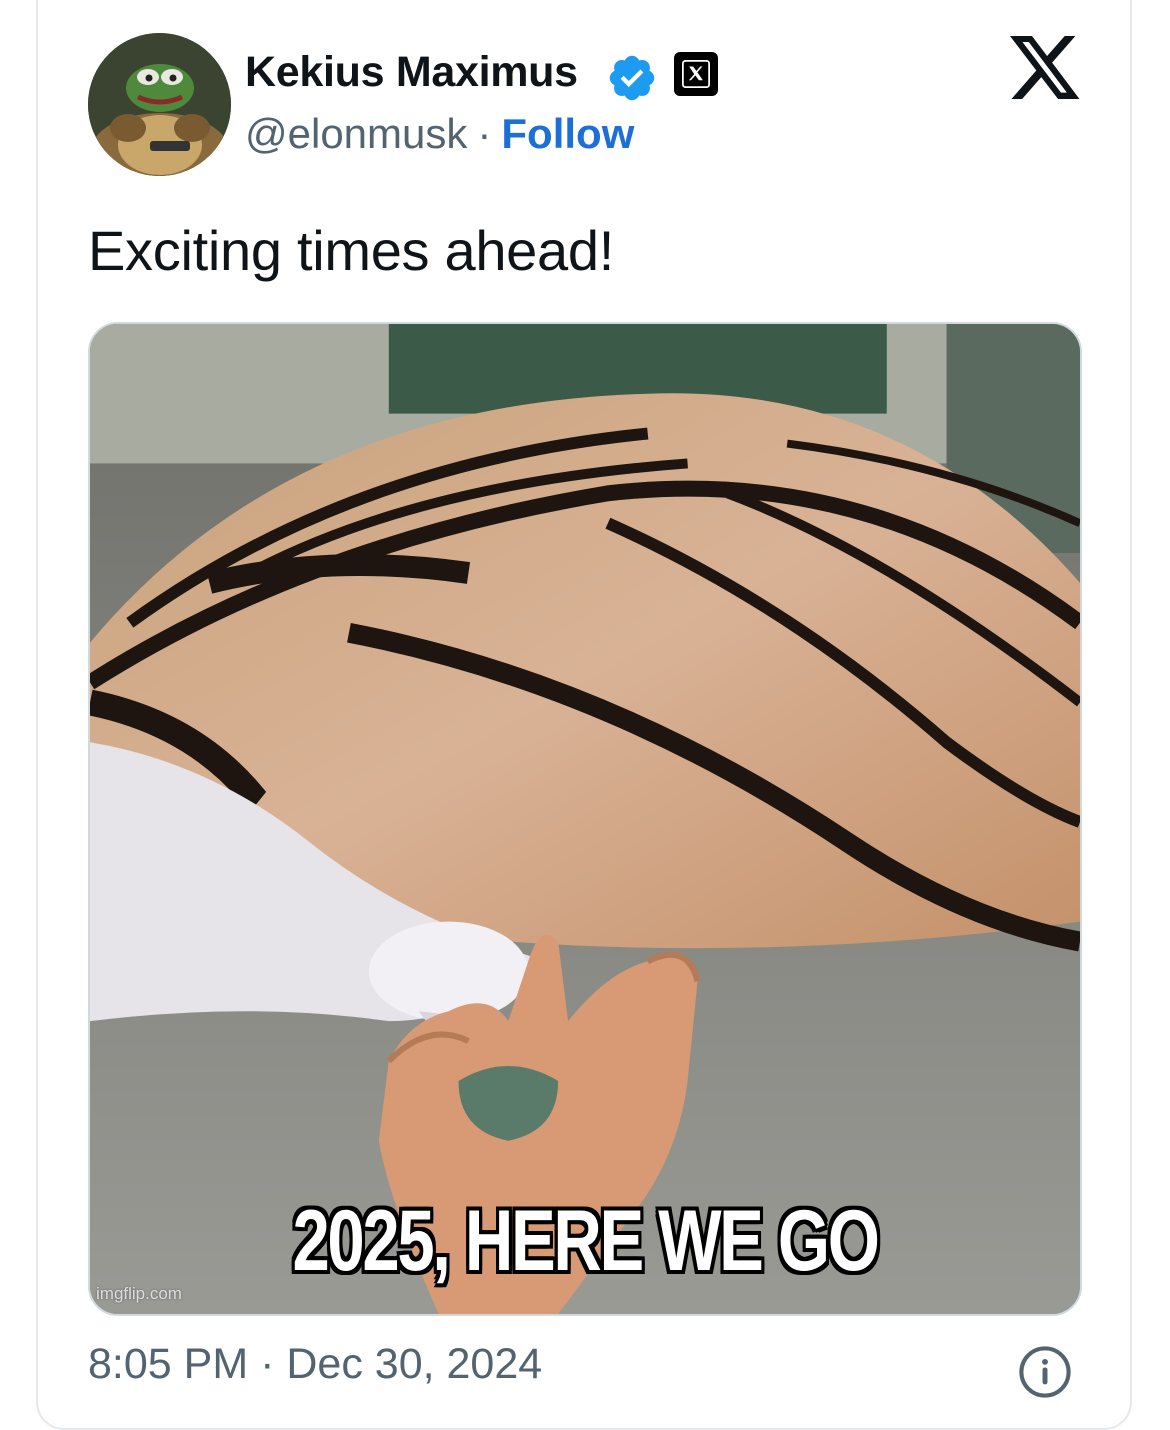 Image resolution: width=1170 pixels, height=1430 pixels. Describe the element at coordinates (1045, 1372) in the screenshot. I see `info-icon` at that location.